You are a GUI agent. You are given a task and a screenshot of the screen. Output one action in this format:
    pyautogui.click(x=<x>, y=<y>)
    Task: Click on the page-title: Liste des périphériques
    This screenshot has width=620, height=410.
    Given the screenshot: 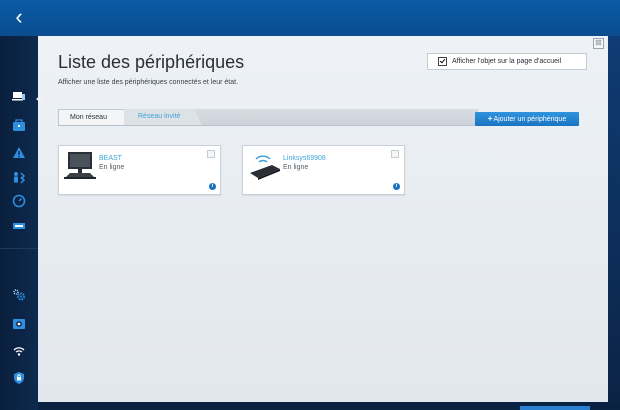 What is the action you would take?
    pyautogui.click(x=151, y=62)
    